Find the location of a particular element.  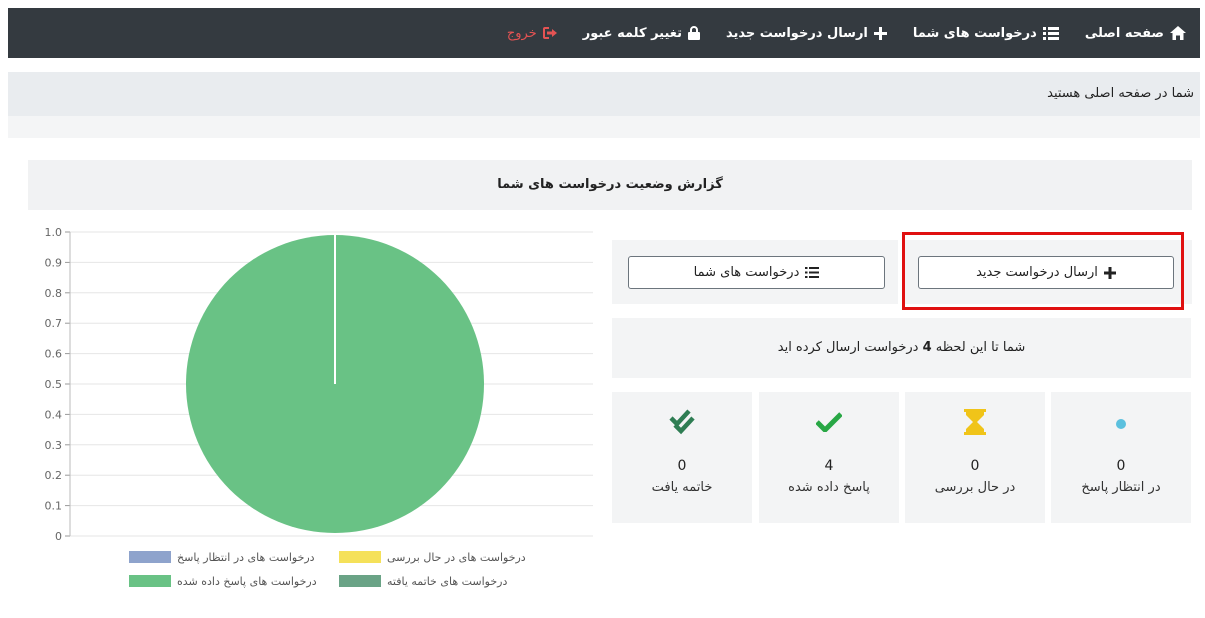

plus-icon is located at coordinates (880, 33).